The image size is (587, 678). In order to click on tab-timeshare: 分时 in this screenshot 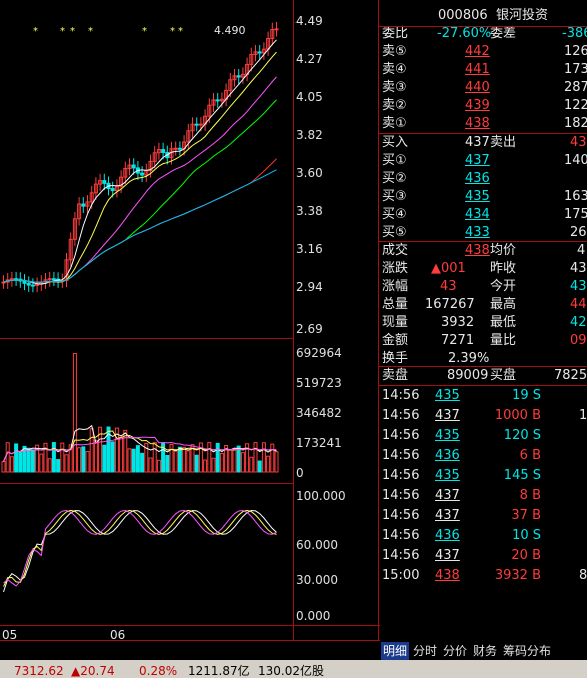, I will do `click(425, 651)`.